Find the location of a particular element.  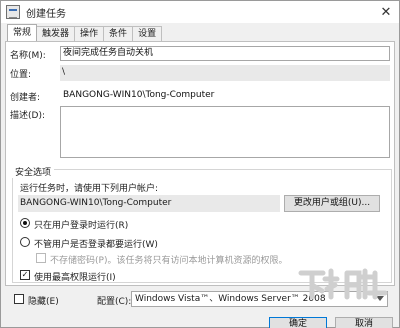

configure-label: 配置(C): is located at coordinates (114, 302).